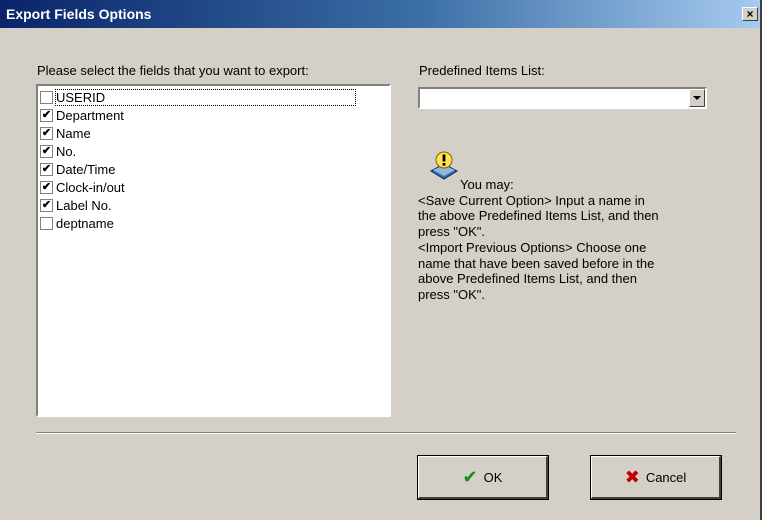  I want to click on list-item-no: ✔ No., so click(58, 151).